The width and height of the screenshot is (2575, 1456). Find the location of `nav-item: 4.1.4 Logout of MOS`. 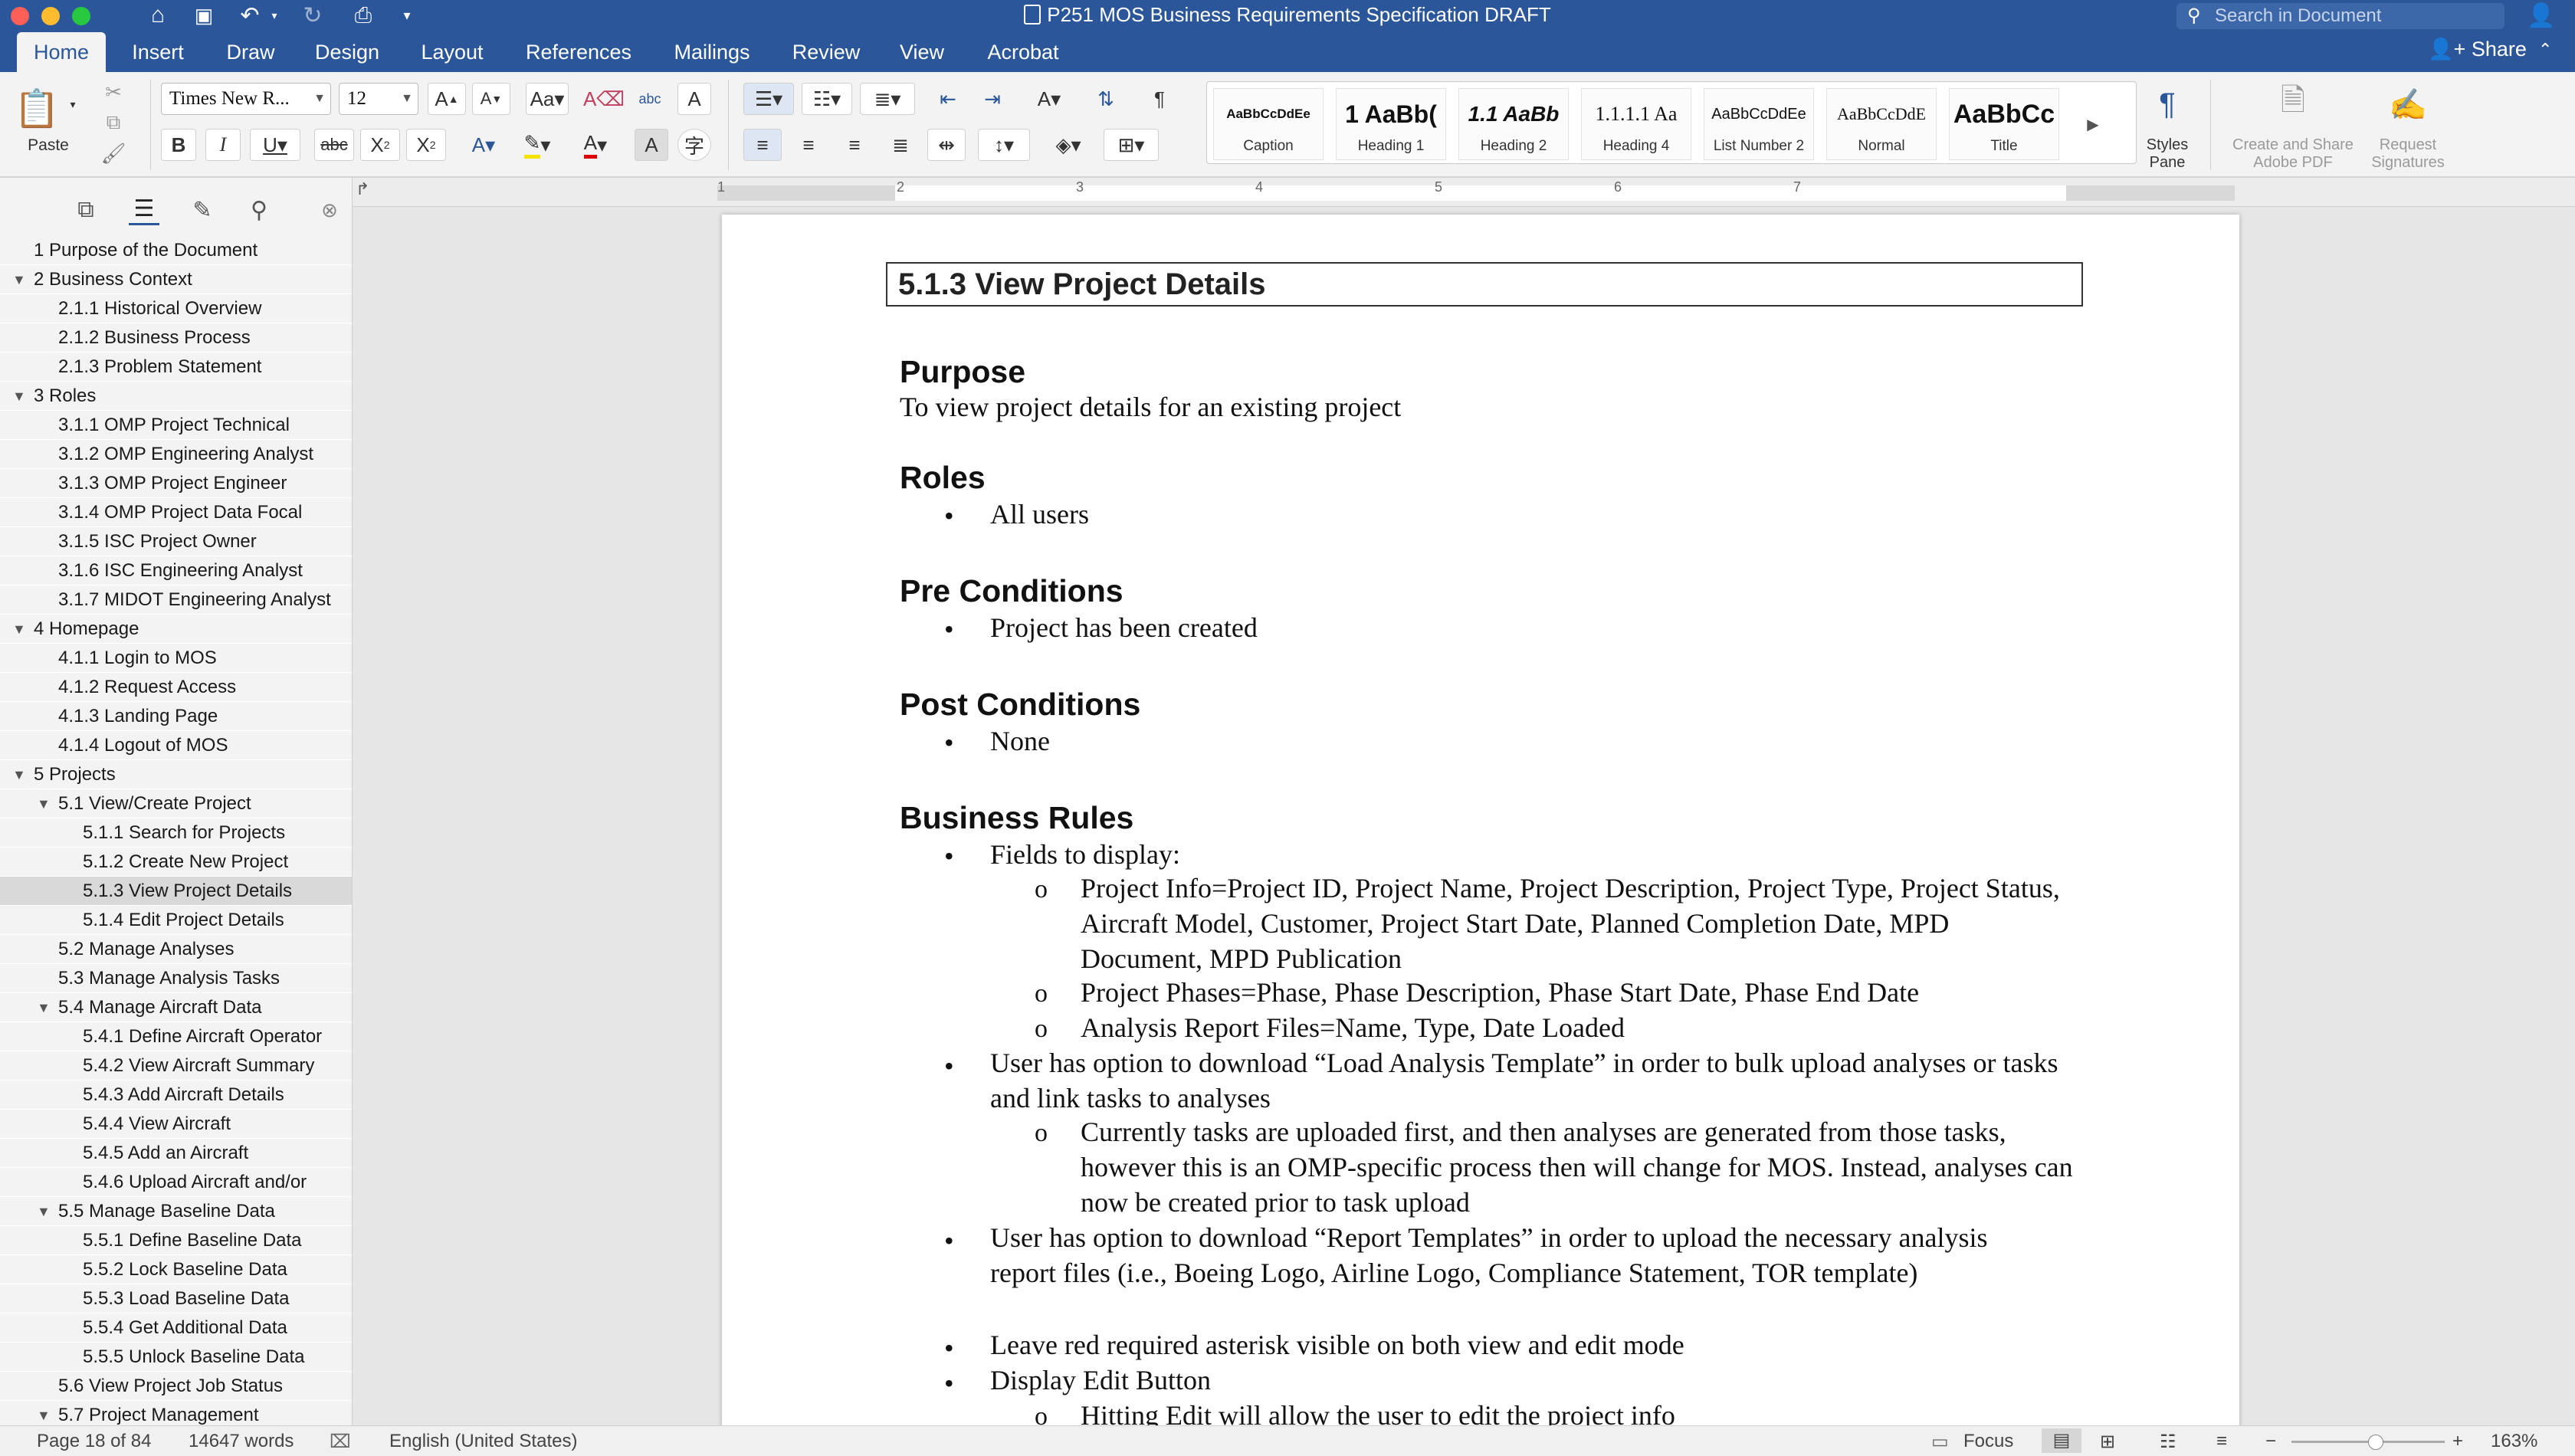

nav-item: 4.1.4 Logout of MOS is located at coordinates (176, 745).